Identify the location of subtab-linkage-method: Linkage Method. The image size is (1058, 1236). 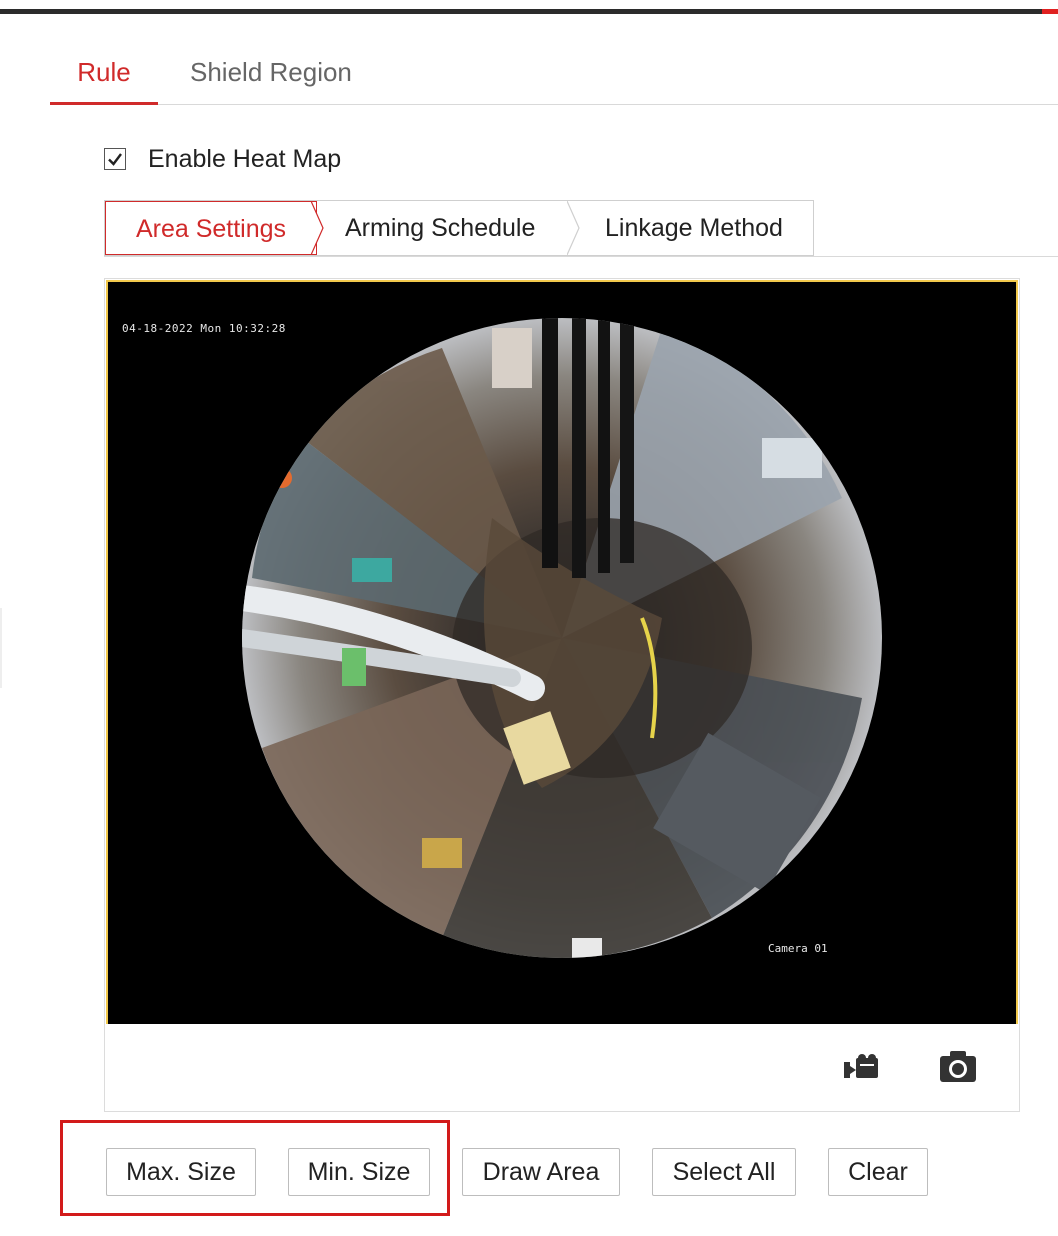
(694, 228).